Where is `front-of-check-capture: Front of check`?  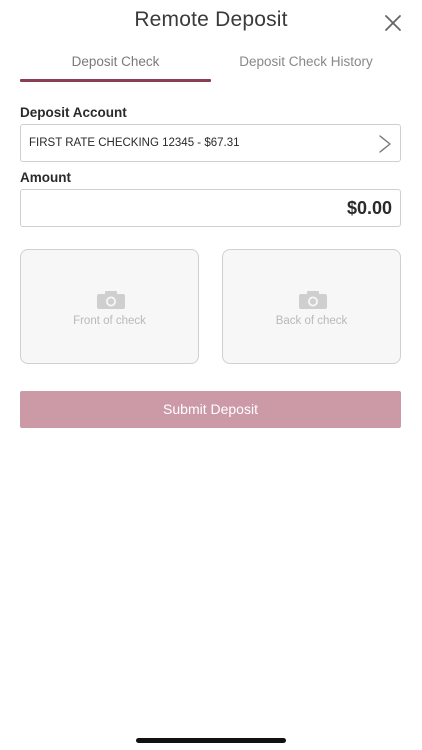 front-of-check-capture: Front of check is located at coordinates (109, 306).